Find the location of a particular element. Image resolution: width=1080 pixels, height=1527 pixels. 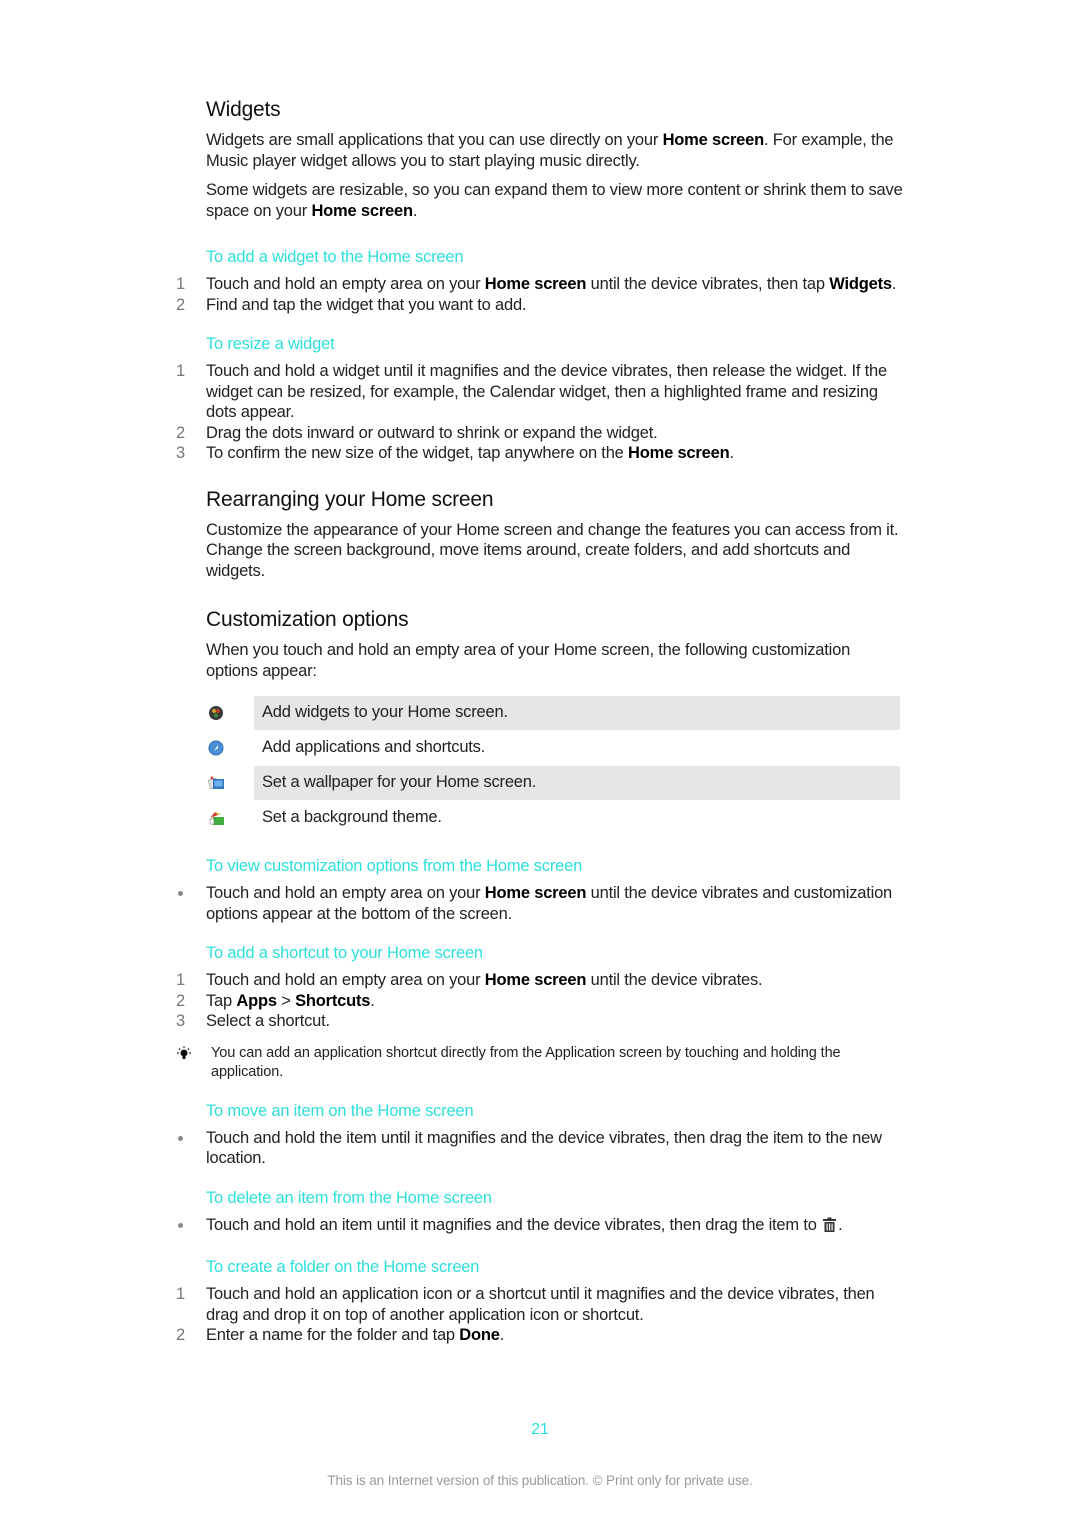

subheading-add-widget: To add a widget to the Home screen is located at coordinates (335, 257).